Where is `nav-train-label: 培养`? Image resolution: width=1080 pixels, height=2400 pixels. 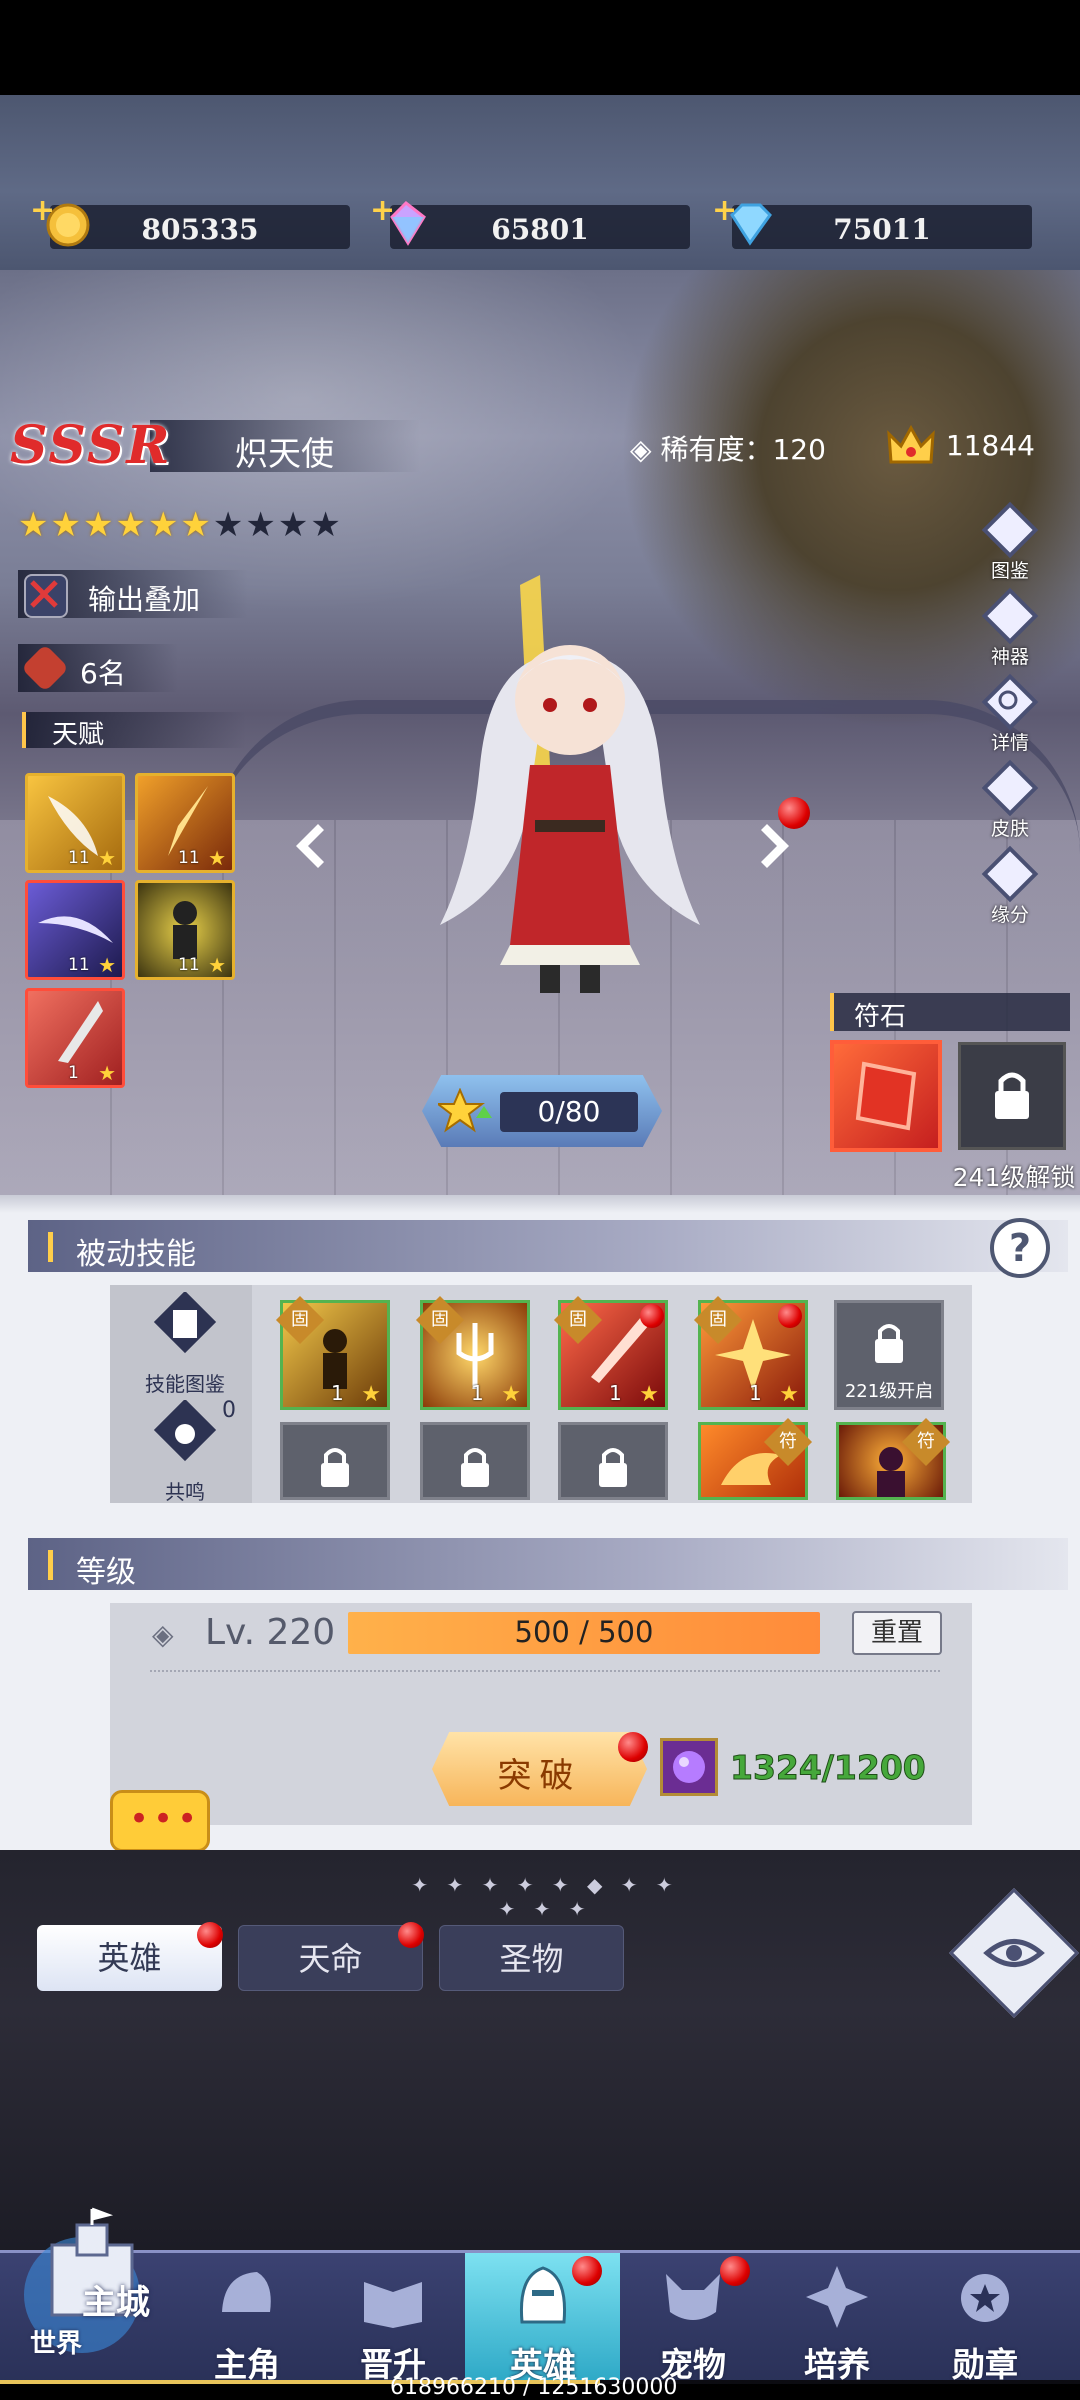
nav-train-label: 培养 is located at coordinates (837, 2364).